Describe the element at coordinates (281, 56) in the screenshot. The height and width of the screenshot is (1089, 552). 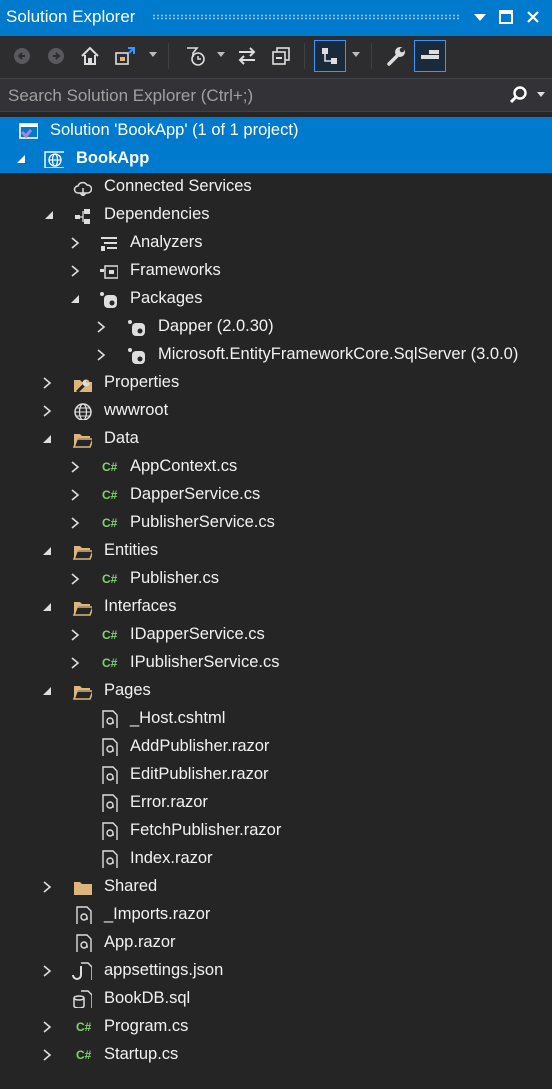
I see `collapse-all-button` at that location.